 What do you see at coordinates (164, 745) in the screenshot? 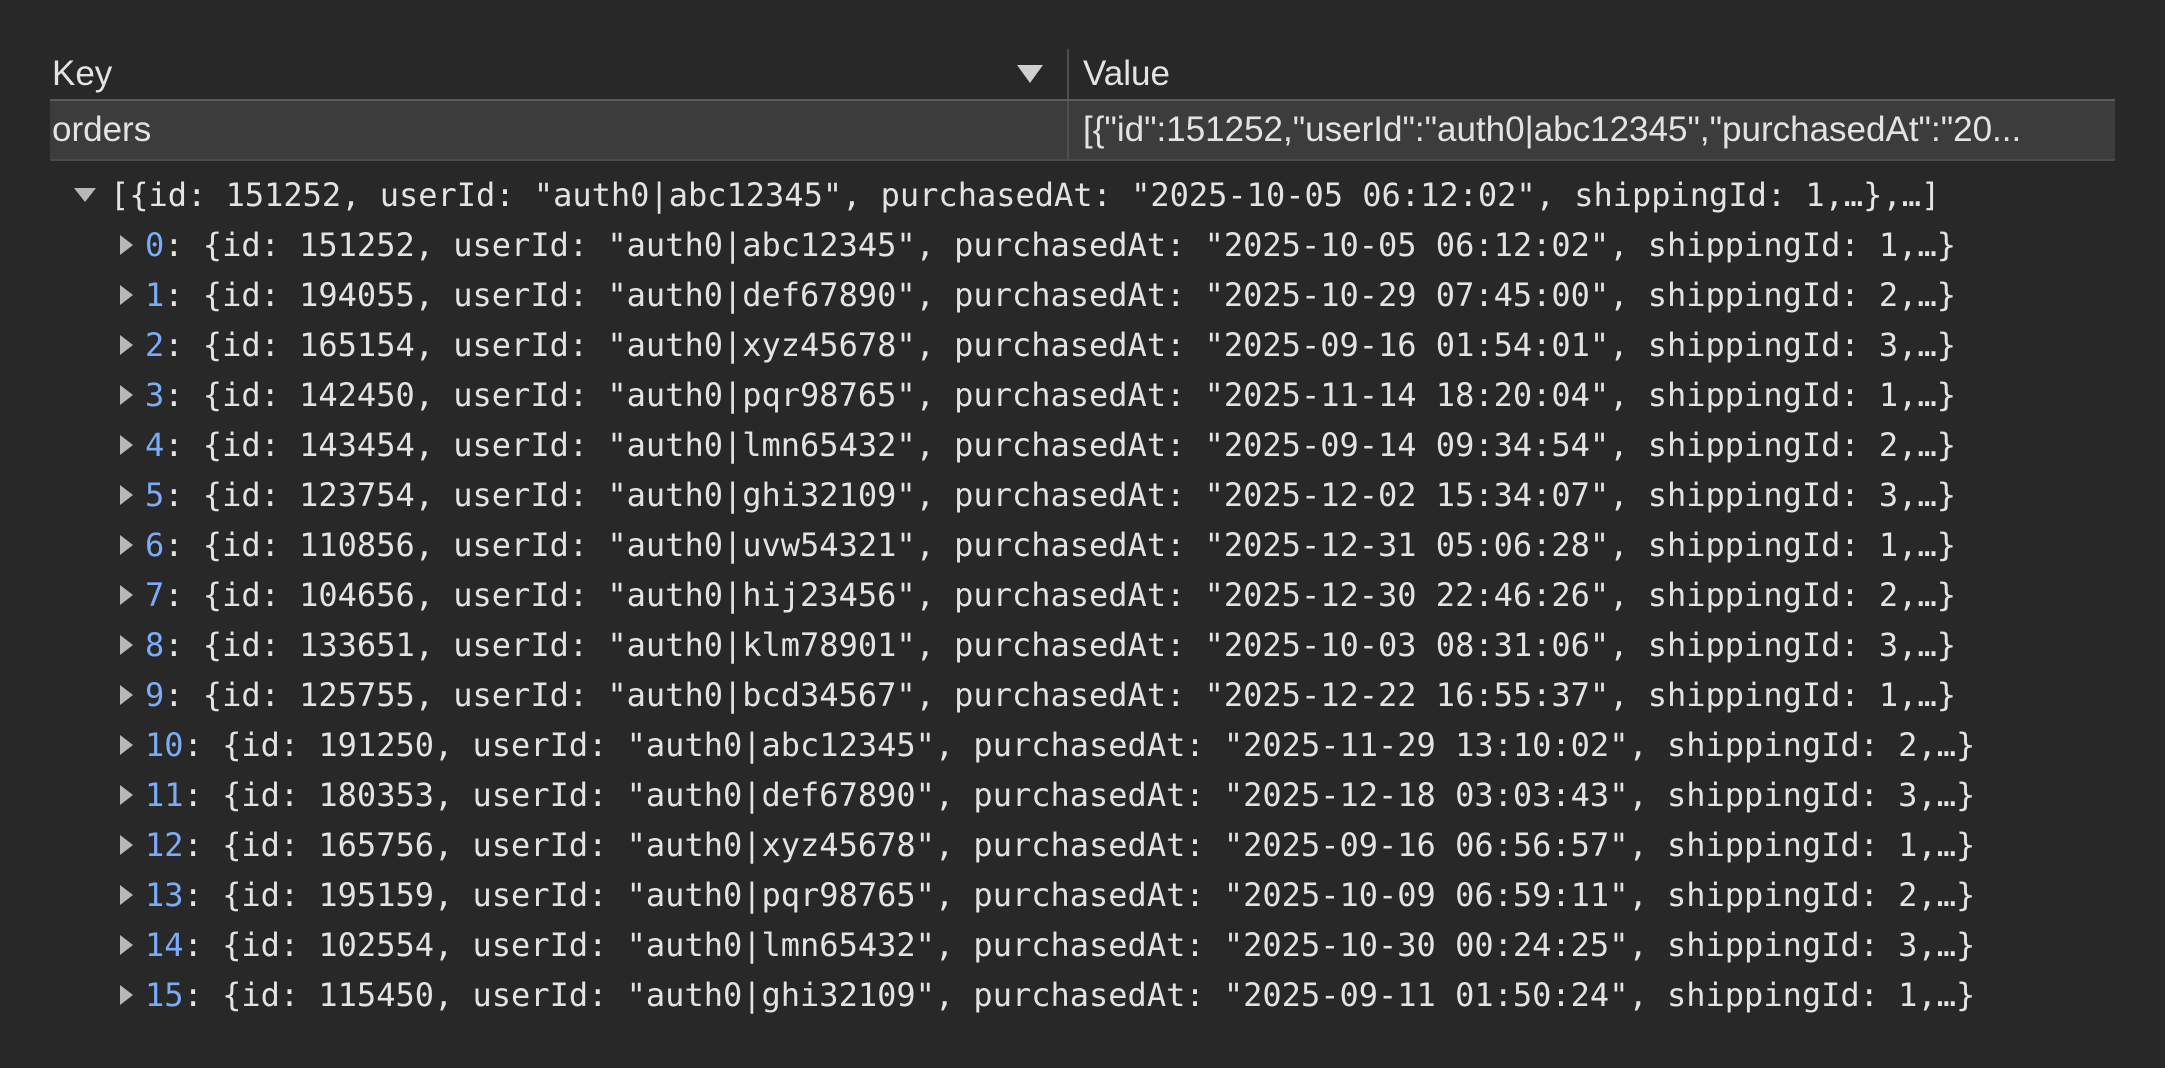
I see `tree-item-index: 10` at bounding box center [164, 745].